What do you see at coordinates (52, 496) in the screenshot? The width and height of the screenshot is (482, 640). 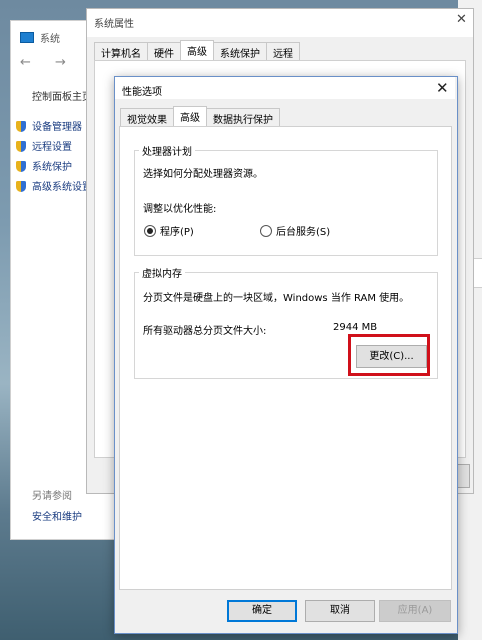 I see `see-also-label: 另请参阅` at bounding box center [52, 496].